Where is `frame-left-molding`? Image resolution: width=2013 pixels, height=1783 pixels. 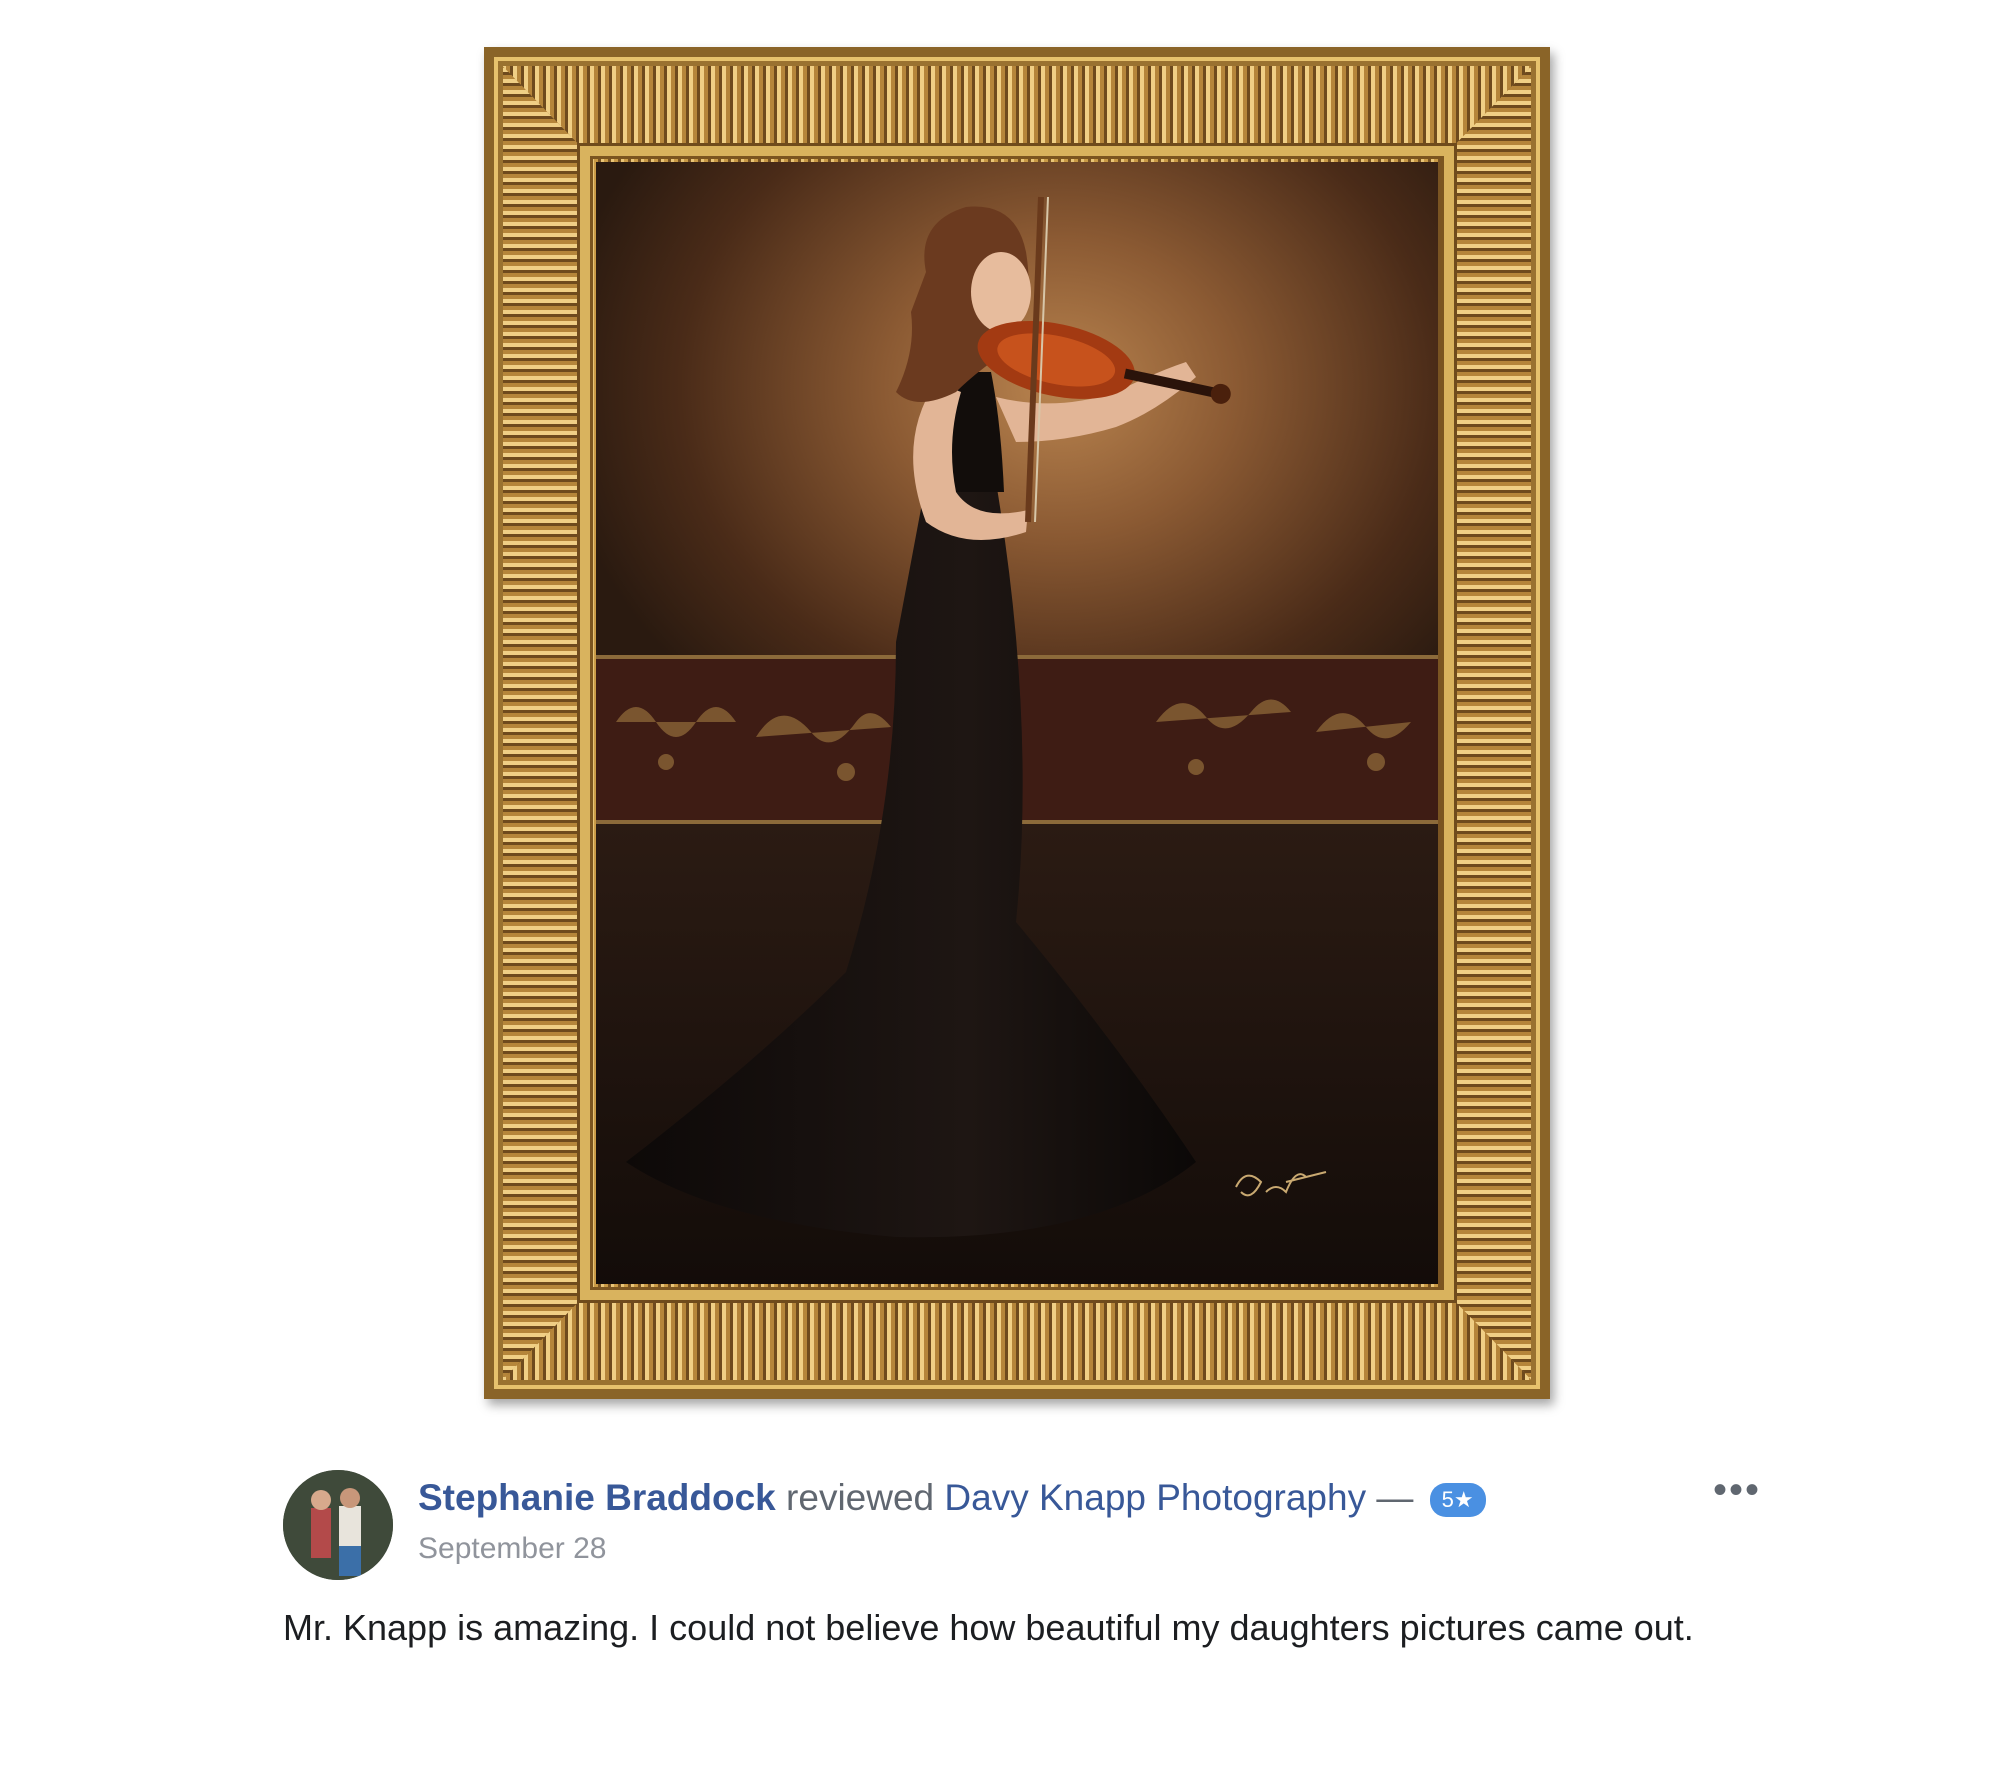 frame-left-molding is located at coordinates (537, 723).